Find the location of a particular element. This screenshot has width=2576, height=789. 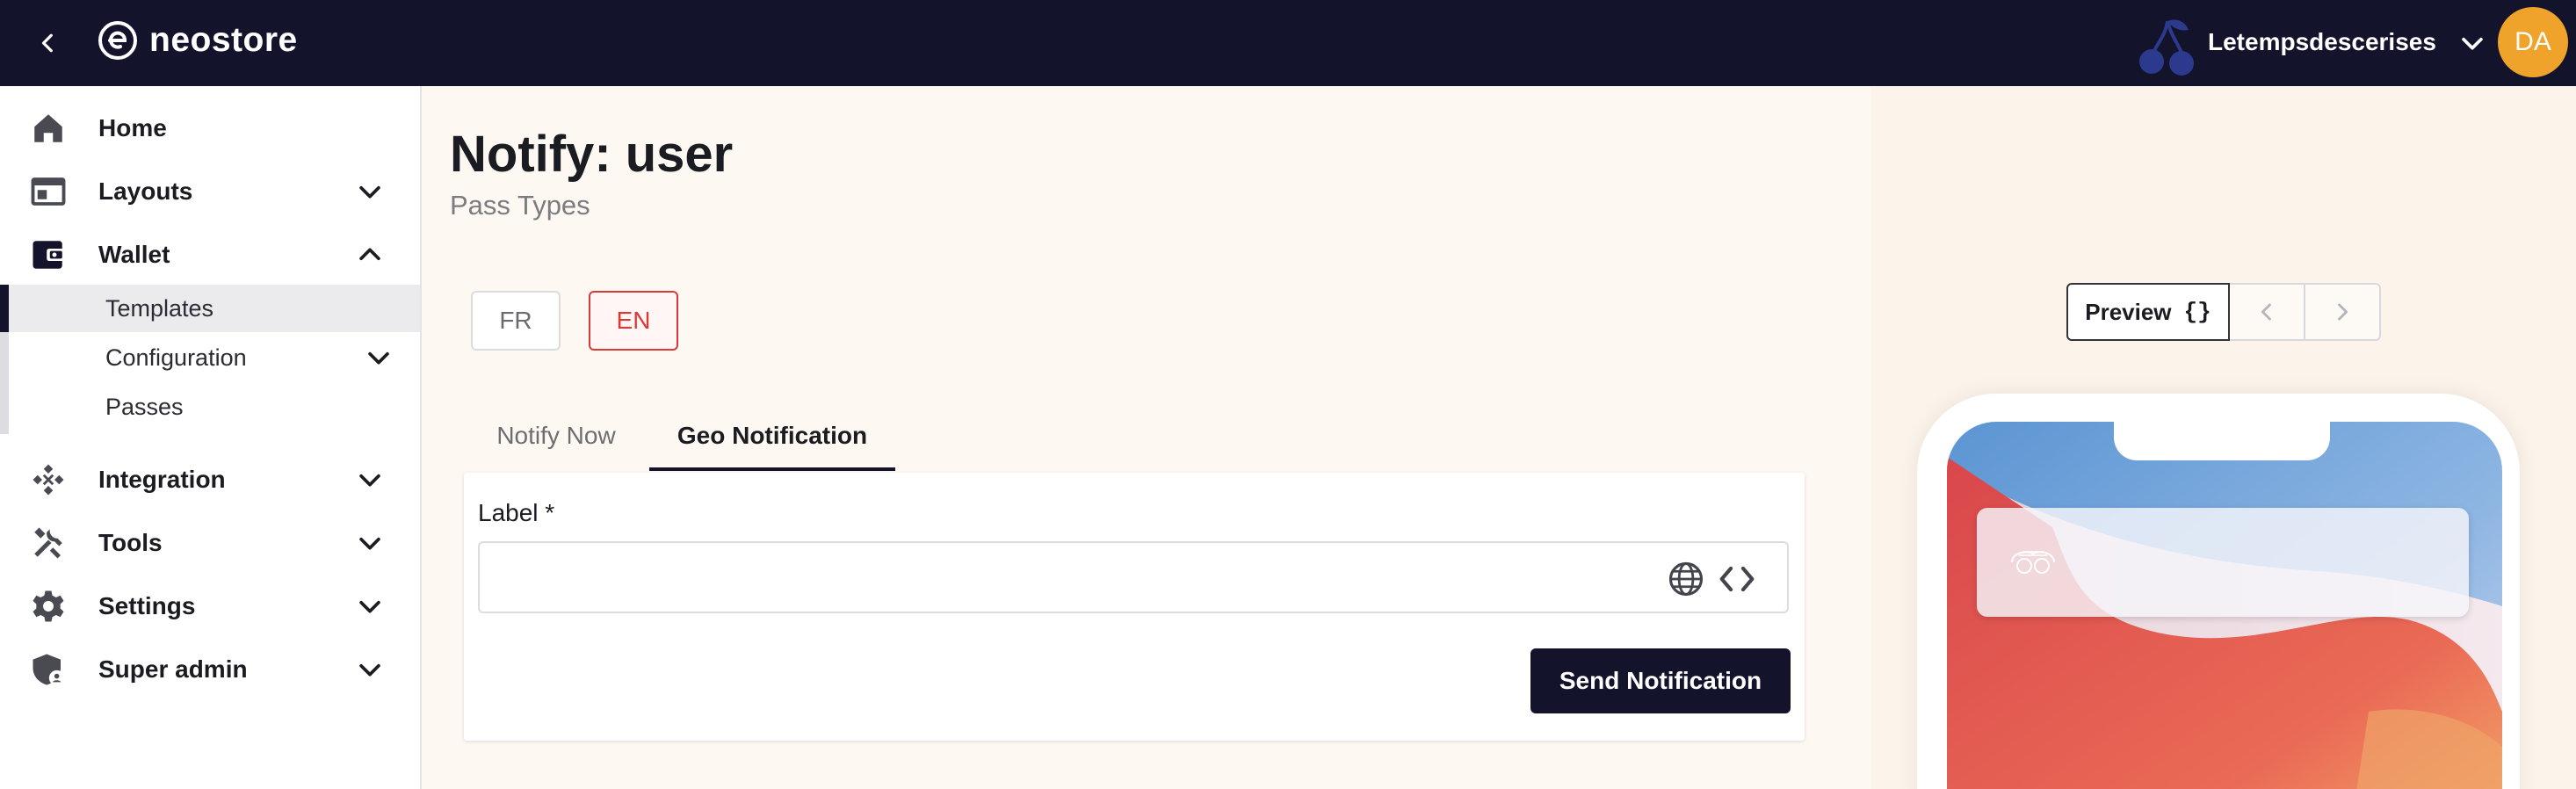

tab-notify-now: Notify Now is located at coordinates (556, 436).